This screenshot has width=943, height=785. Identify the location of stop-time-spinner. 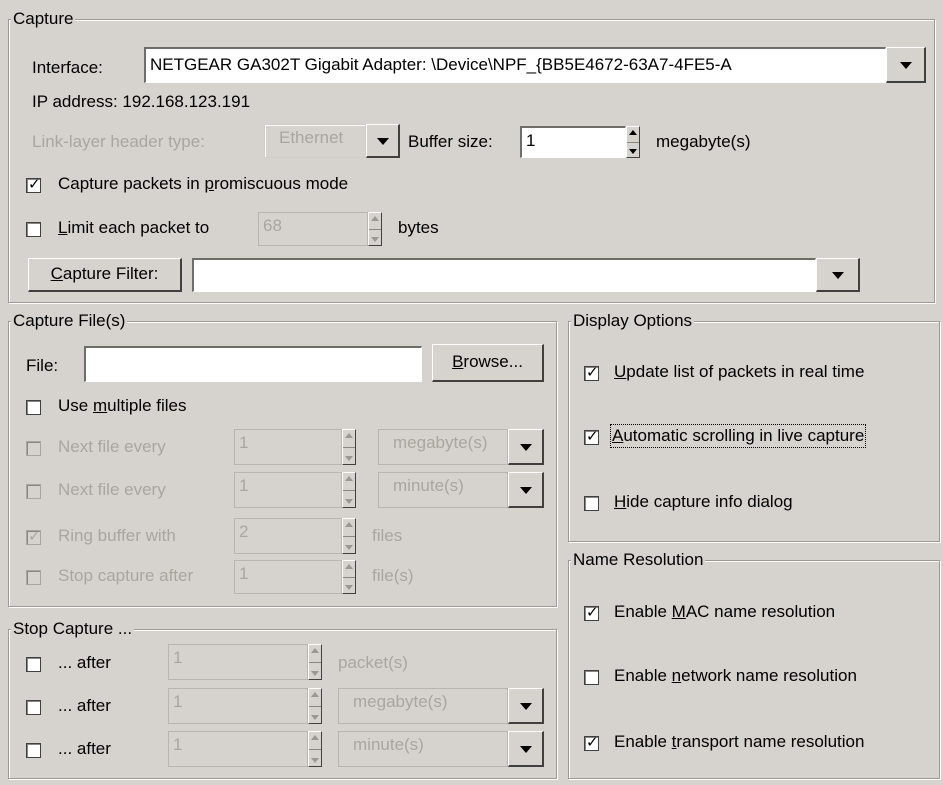
(315, 749).